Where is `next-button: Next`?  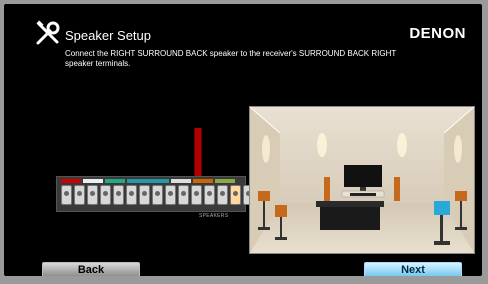 next-button: Next is located at coordinates (413, 269).